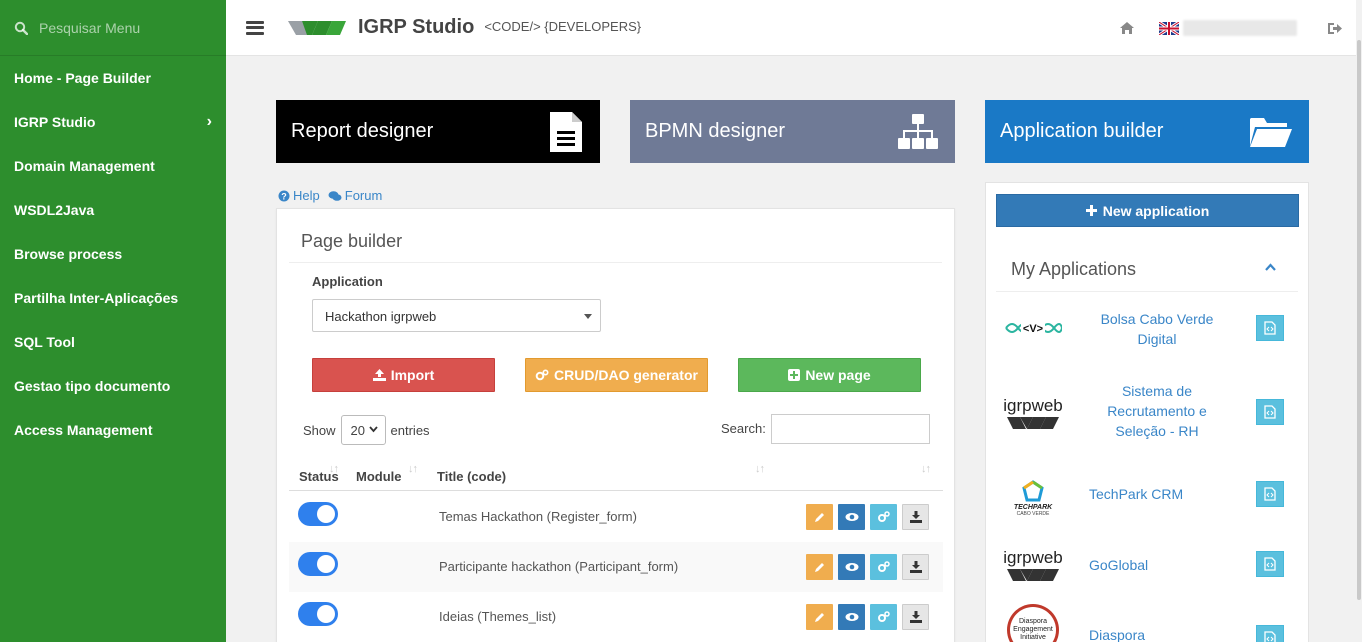  What do you see at coordinates (1147, 210) in the screenshot?
I see `new-application-button: New application` at bounding box center [1147, 210].